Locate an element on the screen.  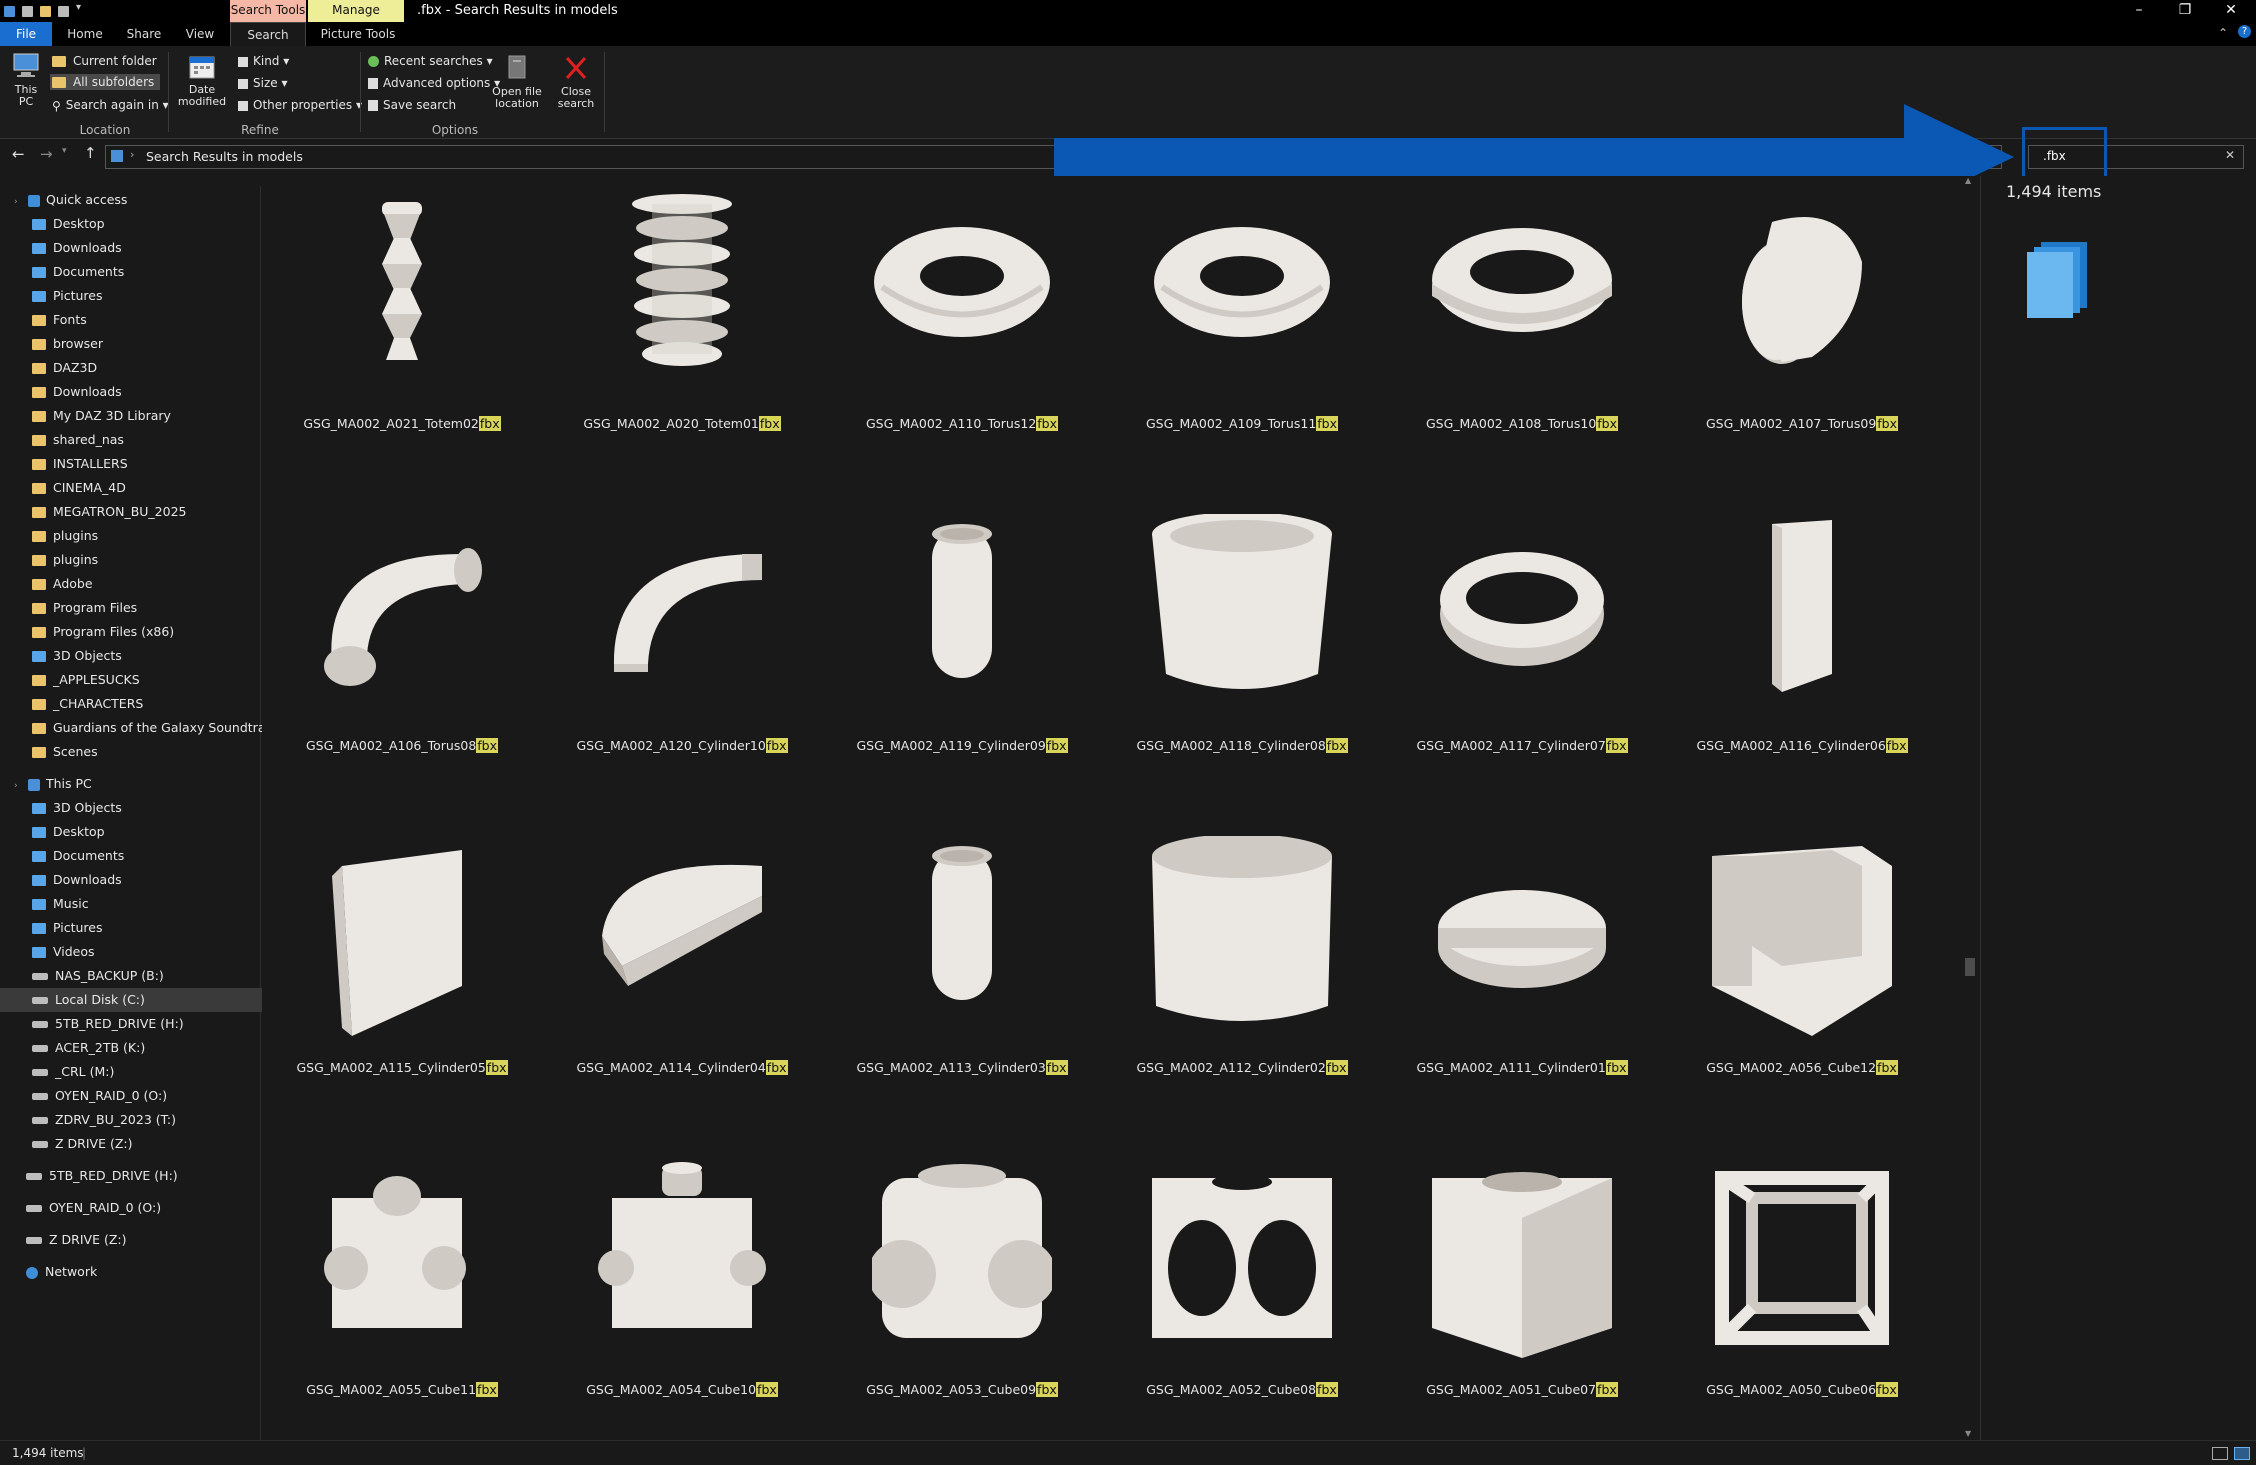
new-folder-icon is located at coordinates (45, 11).